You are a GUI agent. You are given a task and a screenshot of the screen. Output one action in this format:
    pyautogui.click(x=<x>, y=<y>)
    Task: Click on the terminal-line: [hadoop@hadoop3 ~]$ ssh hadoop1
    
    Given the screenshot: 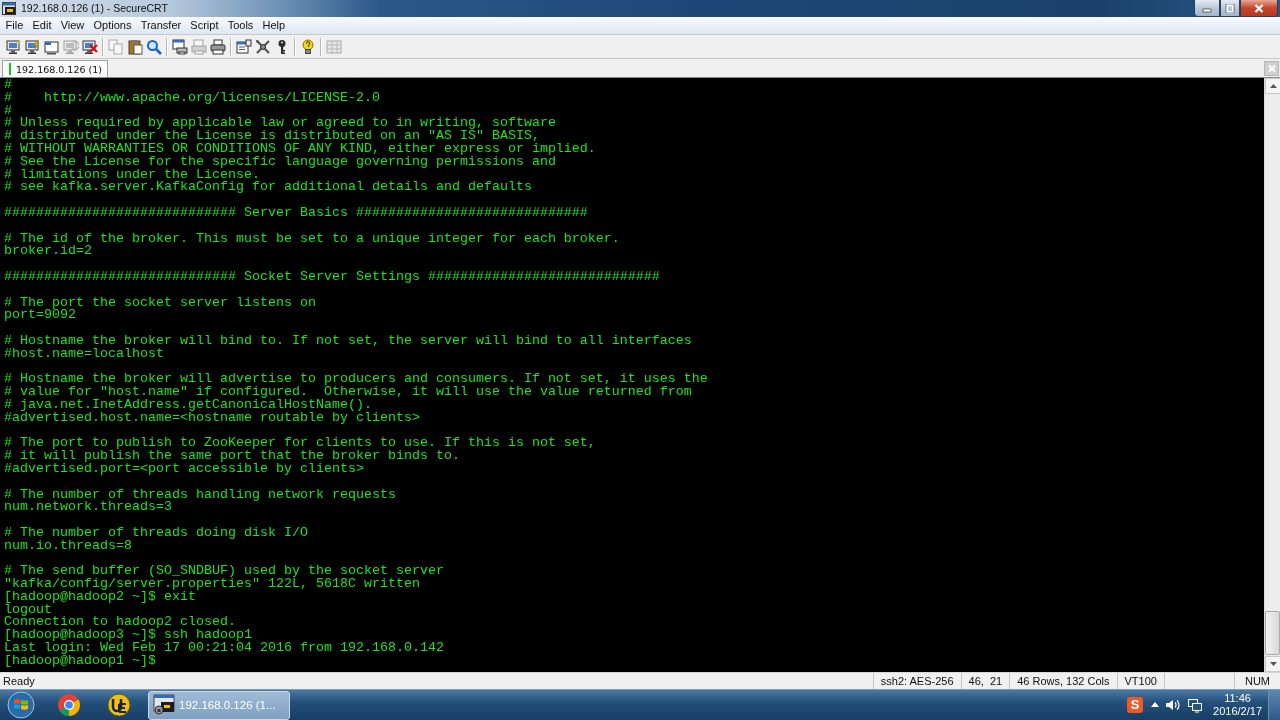 What is the action you would take?
    pyautogui.click(x=128, y=636)
    